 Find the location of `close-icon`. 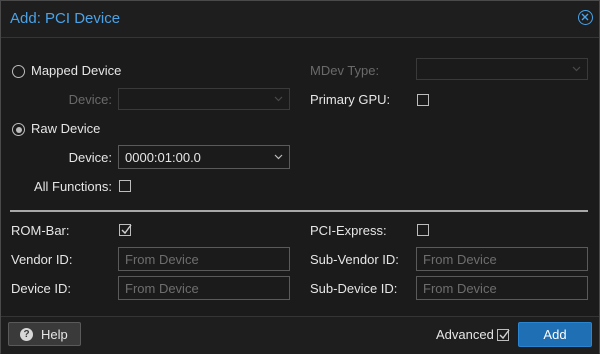

close-icon is located at coordinates (585, 17).